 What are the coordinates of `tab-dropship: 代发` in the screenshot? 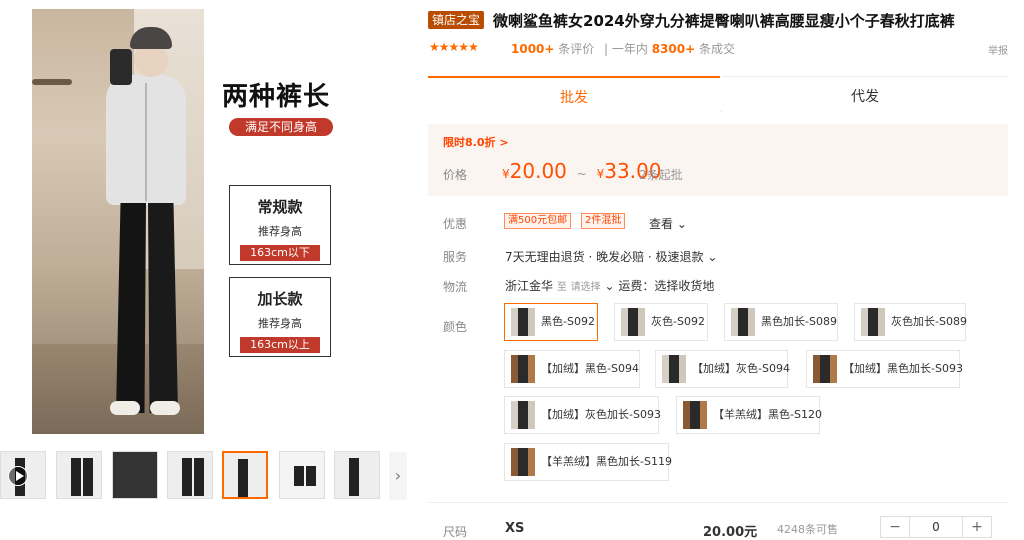 It's located at (865, 94).